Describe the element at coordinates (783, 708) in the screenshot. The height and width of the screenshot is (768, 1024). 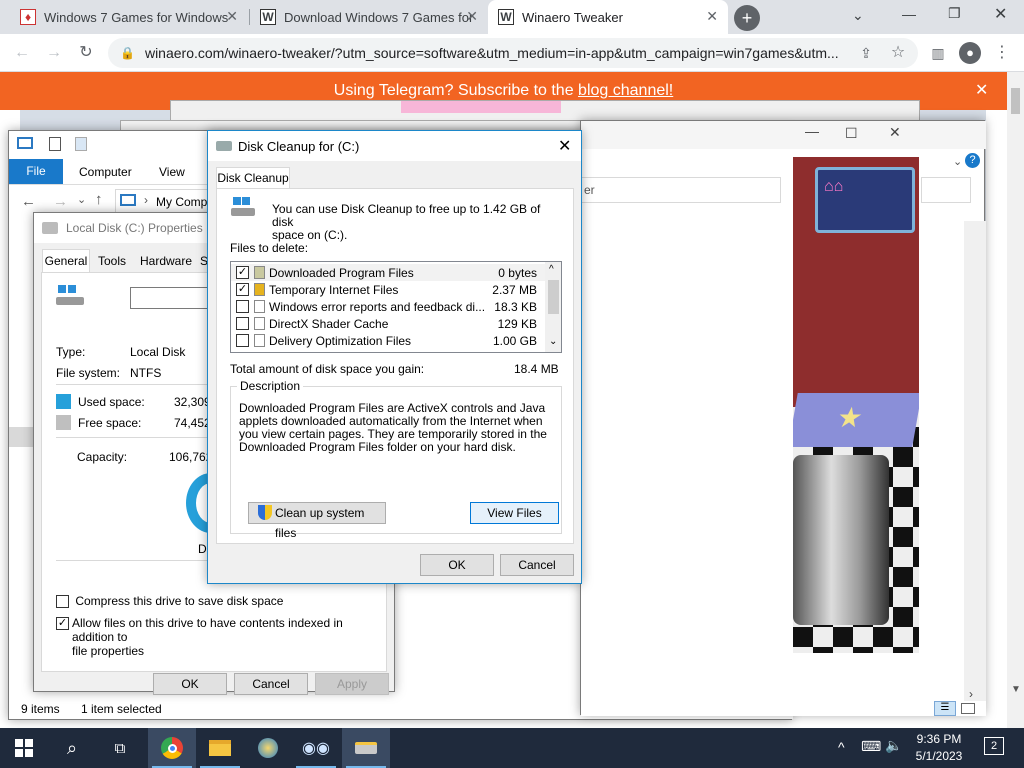
I see `winaero-status-bar: ☰` at that location.